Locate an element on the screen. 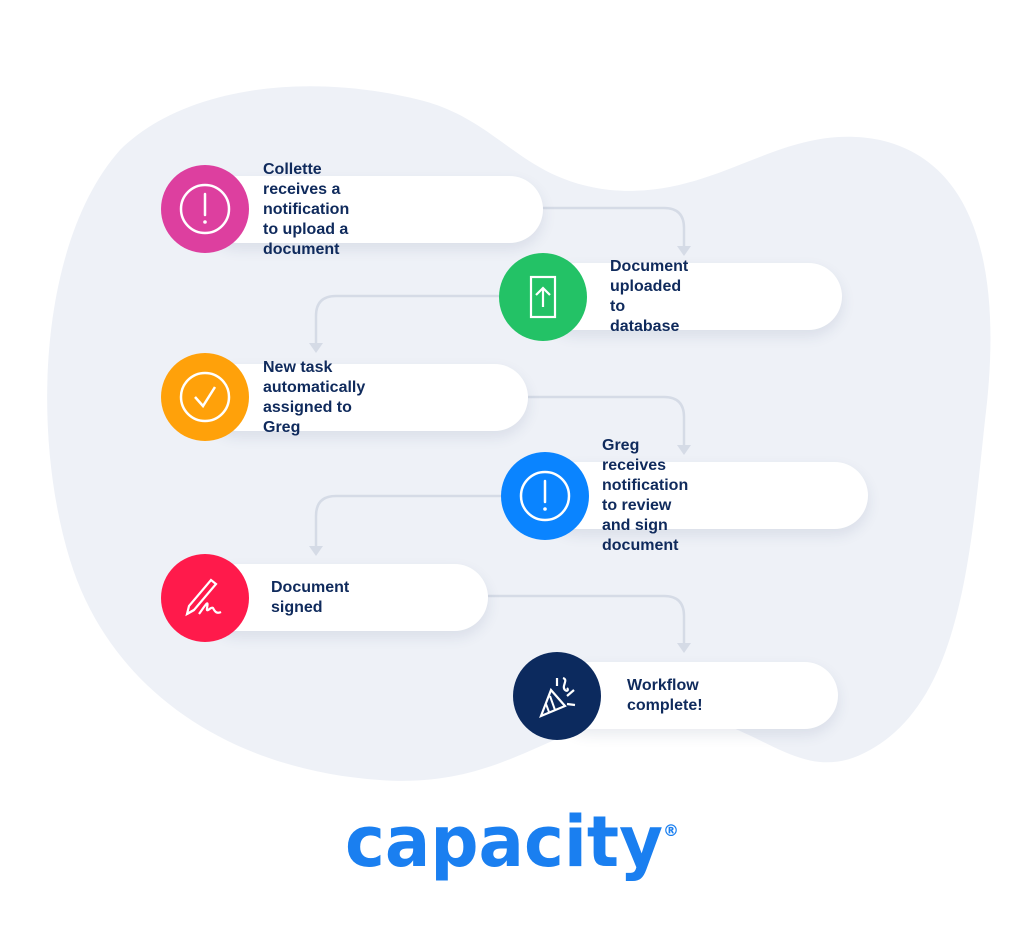 The height and width of the screenshot is (952, 1024). step-label: Document signed is located at coordinates (310, 597).